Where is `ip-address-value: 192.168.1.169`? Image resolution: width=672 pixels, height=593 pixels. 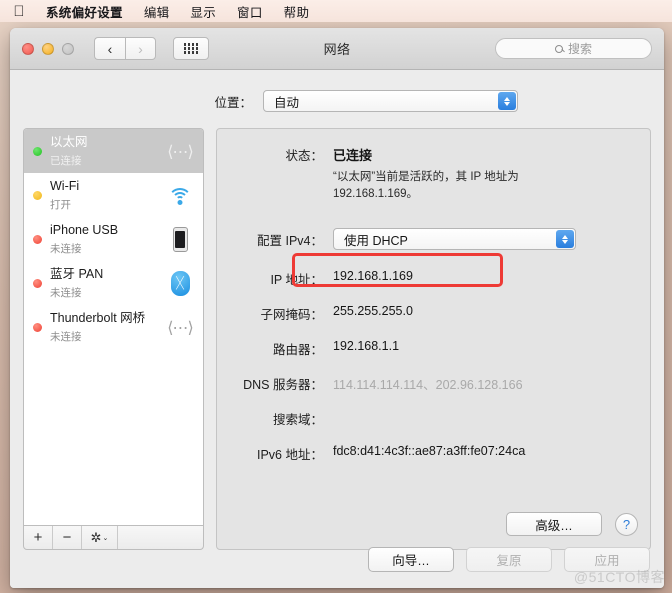
ip-address-value: 192.168.1.169 is located at coordinates (373, 276).